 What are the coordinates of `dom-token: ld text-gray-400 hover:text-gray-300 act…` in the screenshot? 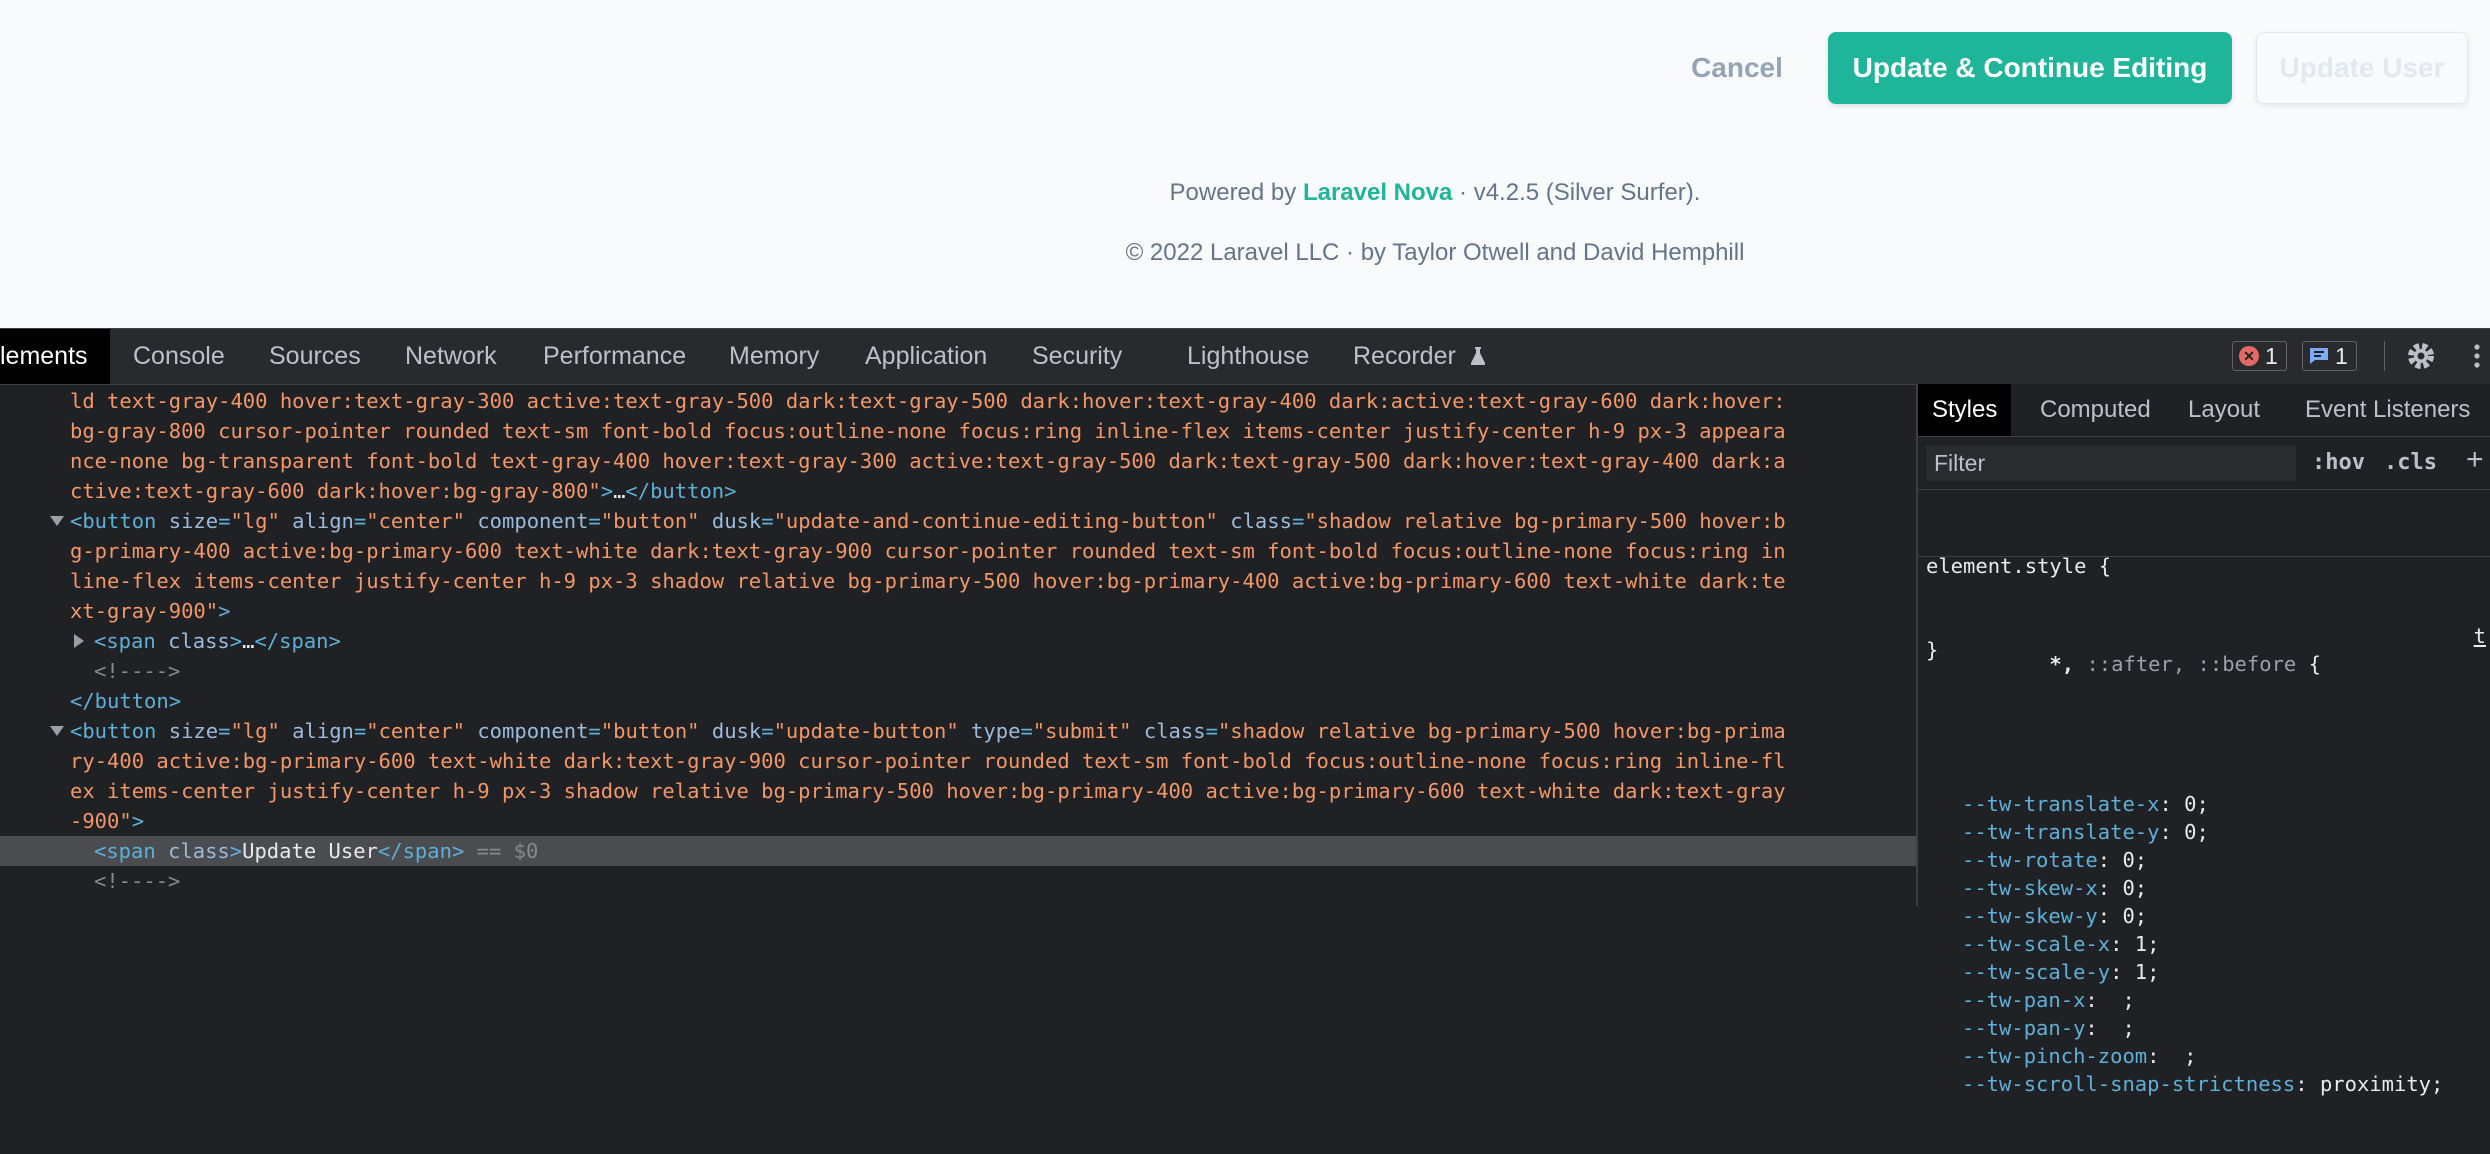 It's located at (928, 401).